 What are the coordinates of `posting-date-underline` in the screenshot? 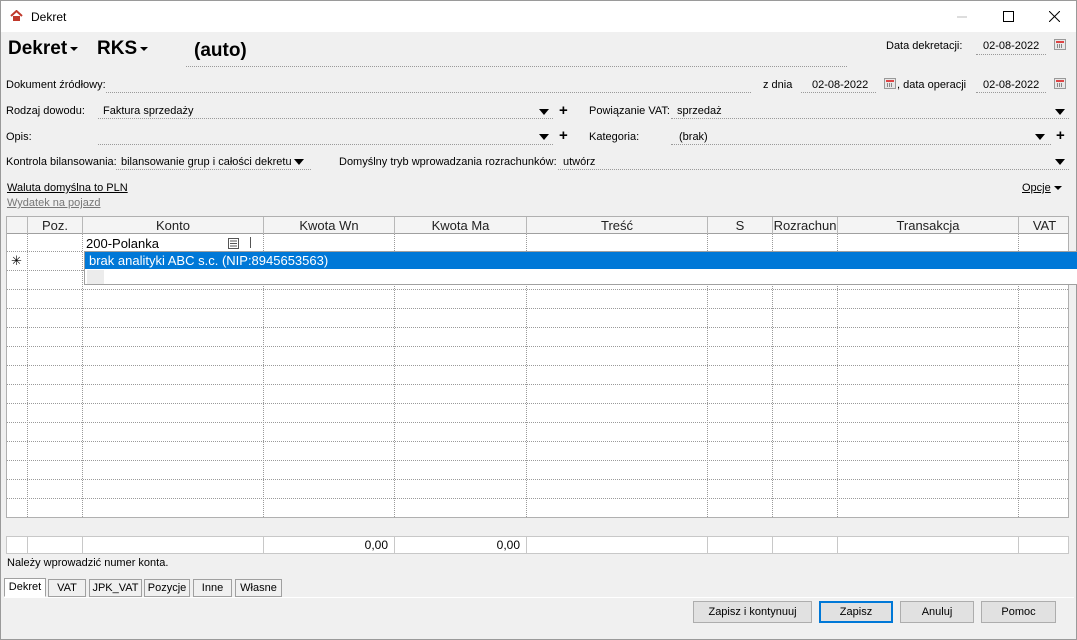 It's located at (1011, 54).